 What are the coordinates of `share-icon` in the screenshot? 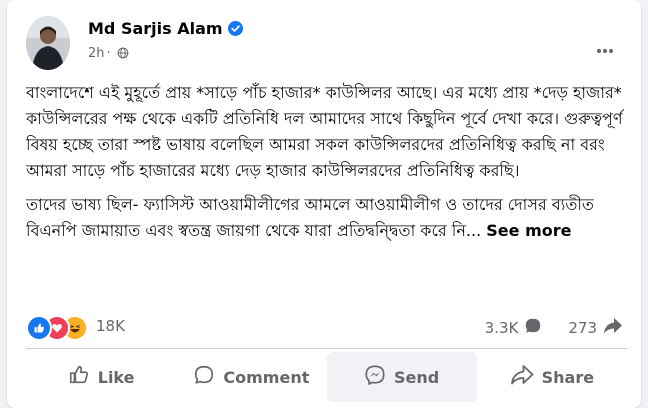 It's located at (522, 377).